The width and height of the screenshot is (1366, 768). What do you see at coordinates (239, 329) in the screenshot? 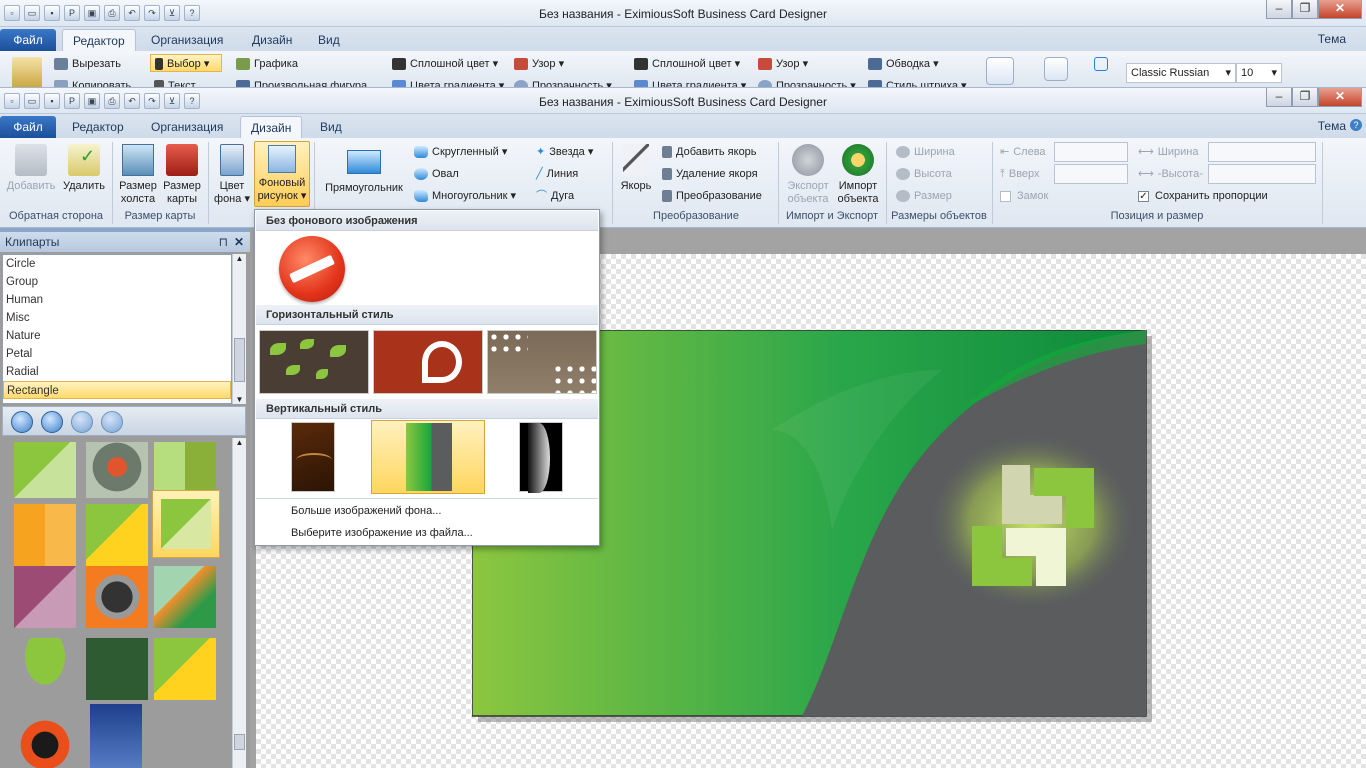
I see `category-scrollbar: ▲ ▼` at bounding box center [239, 329].